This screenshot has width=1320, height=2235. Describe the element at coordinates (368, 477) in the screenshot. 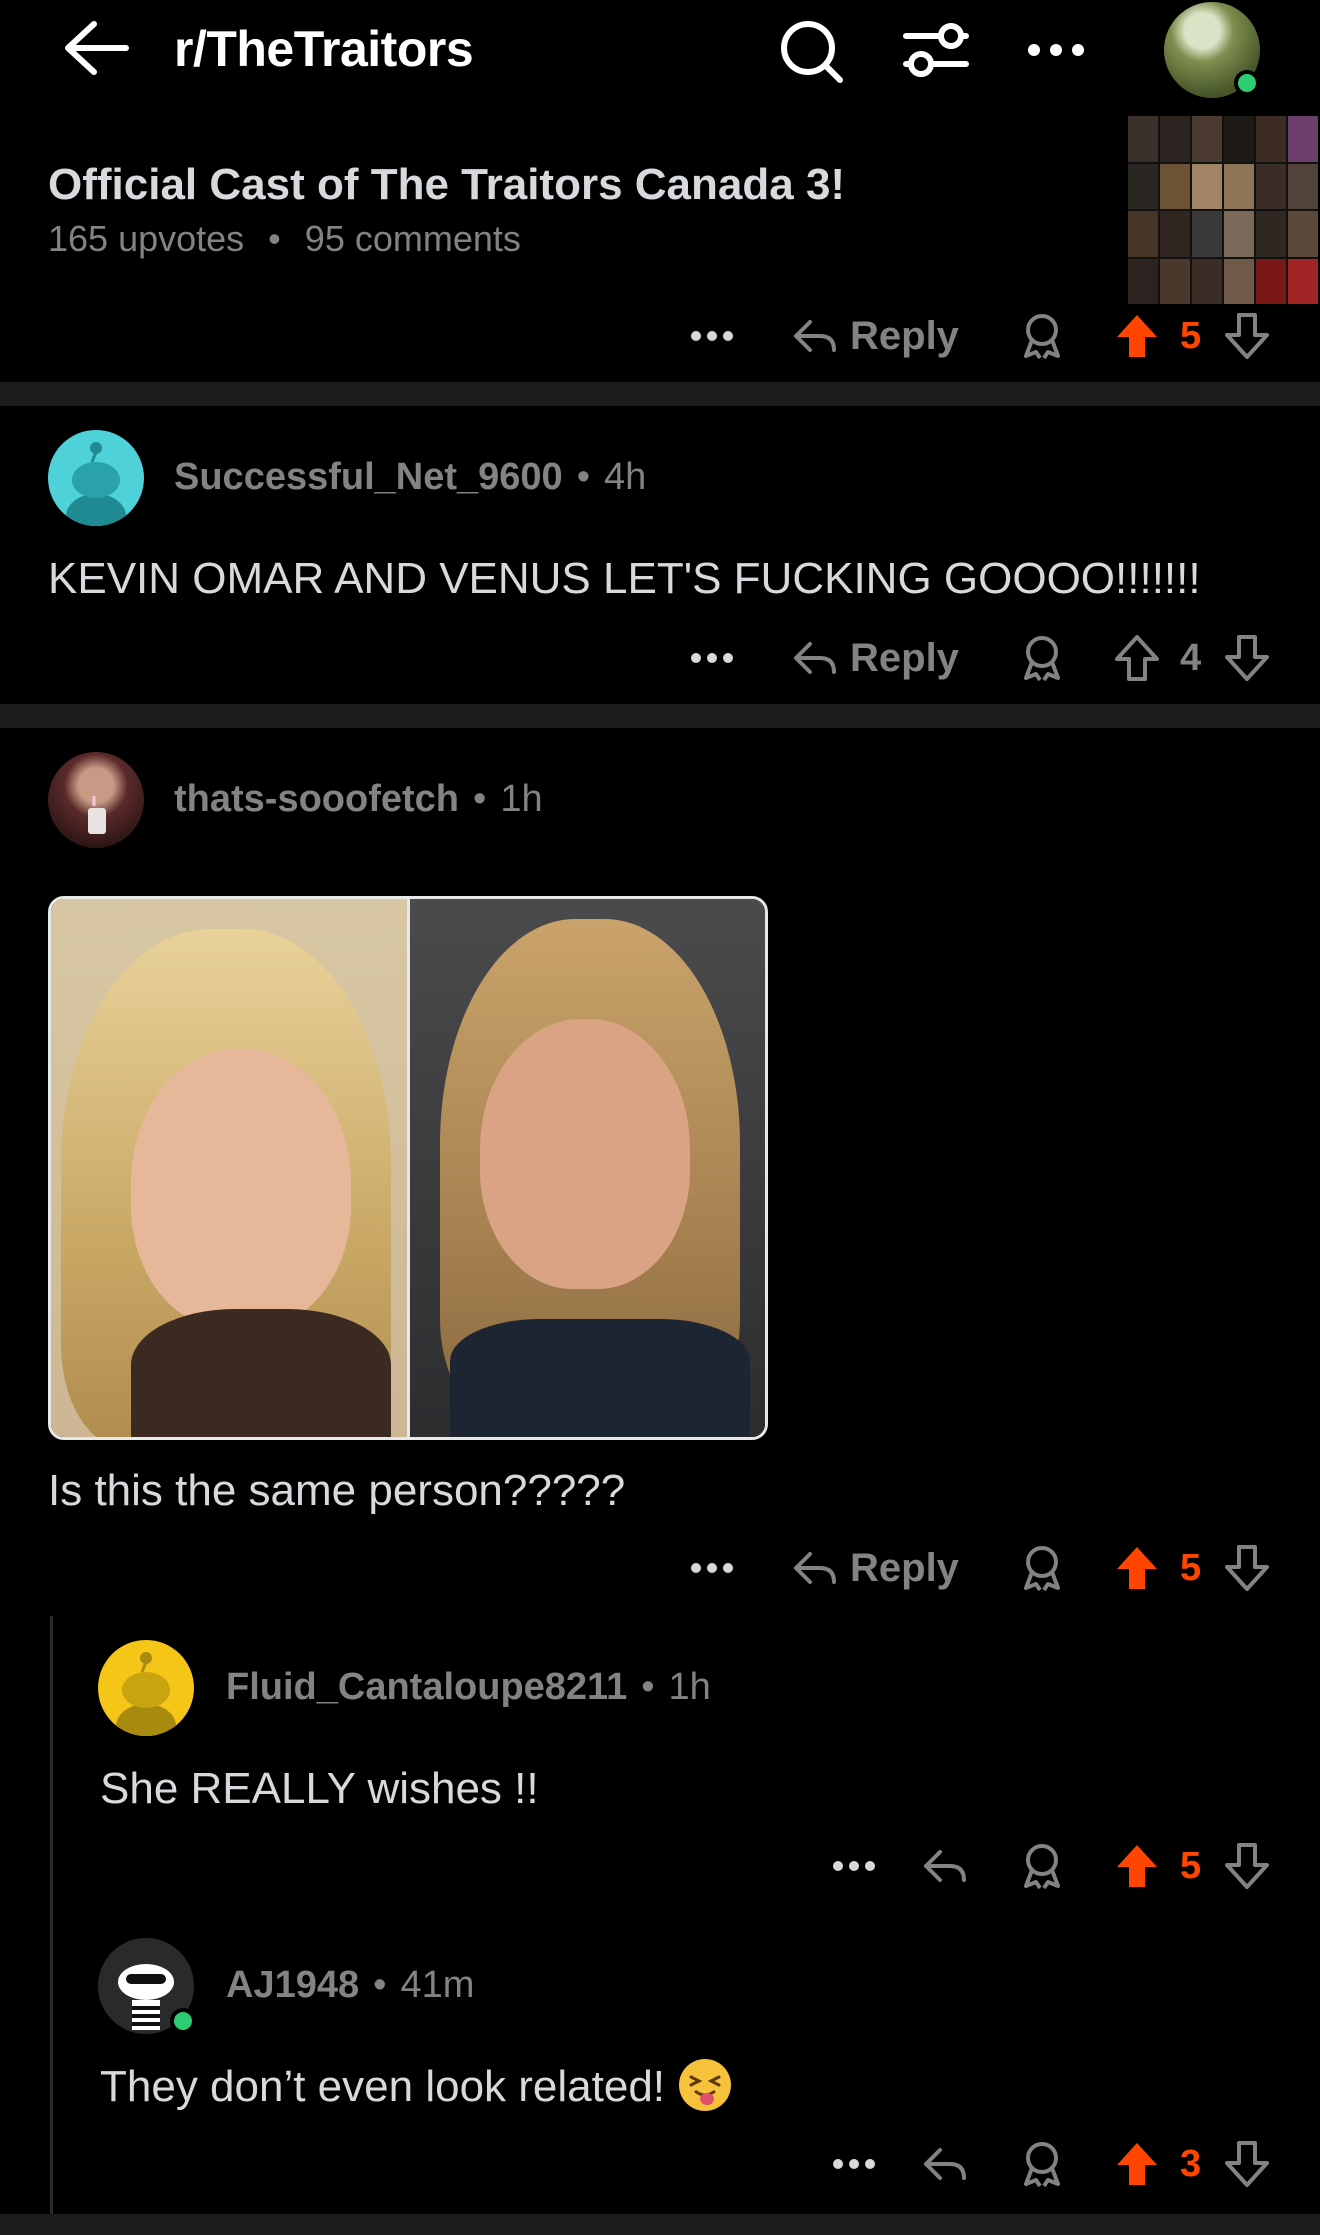

I see `username: Successful_Net_9600` at that location.